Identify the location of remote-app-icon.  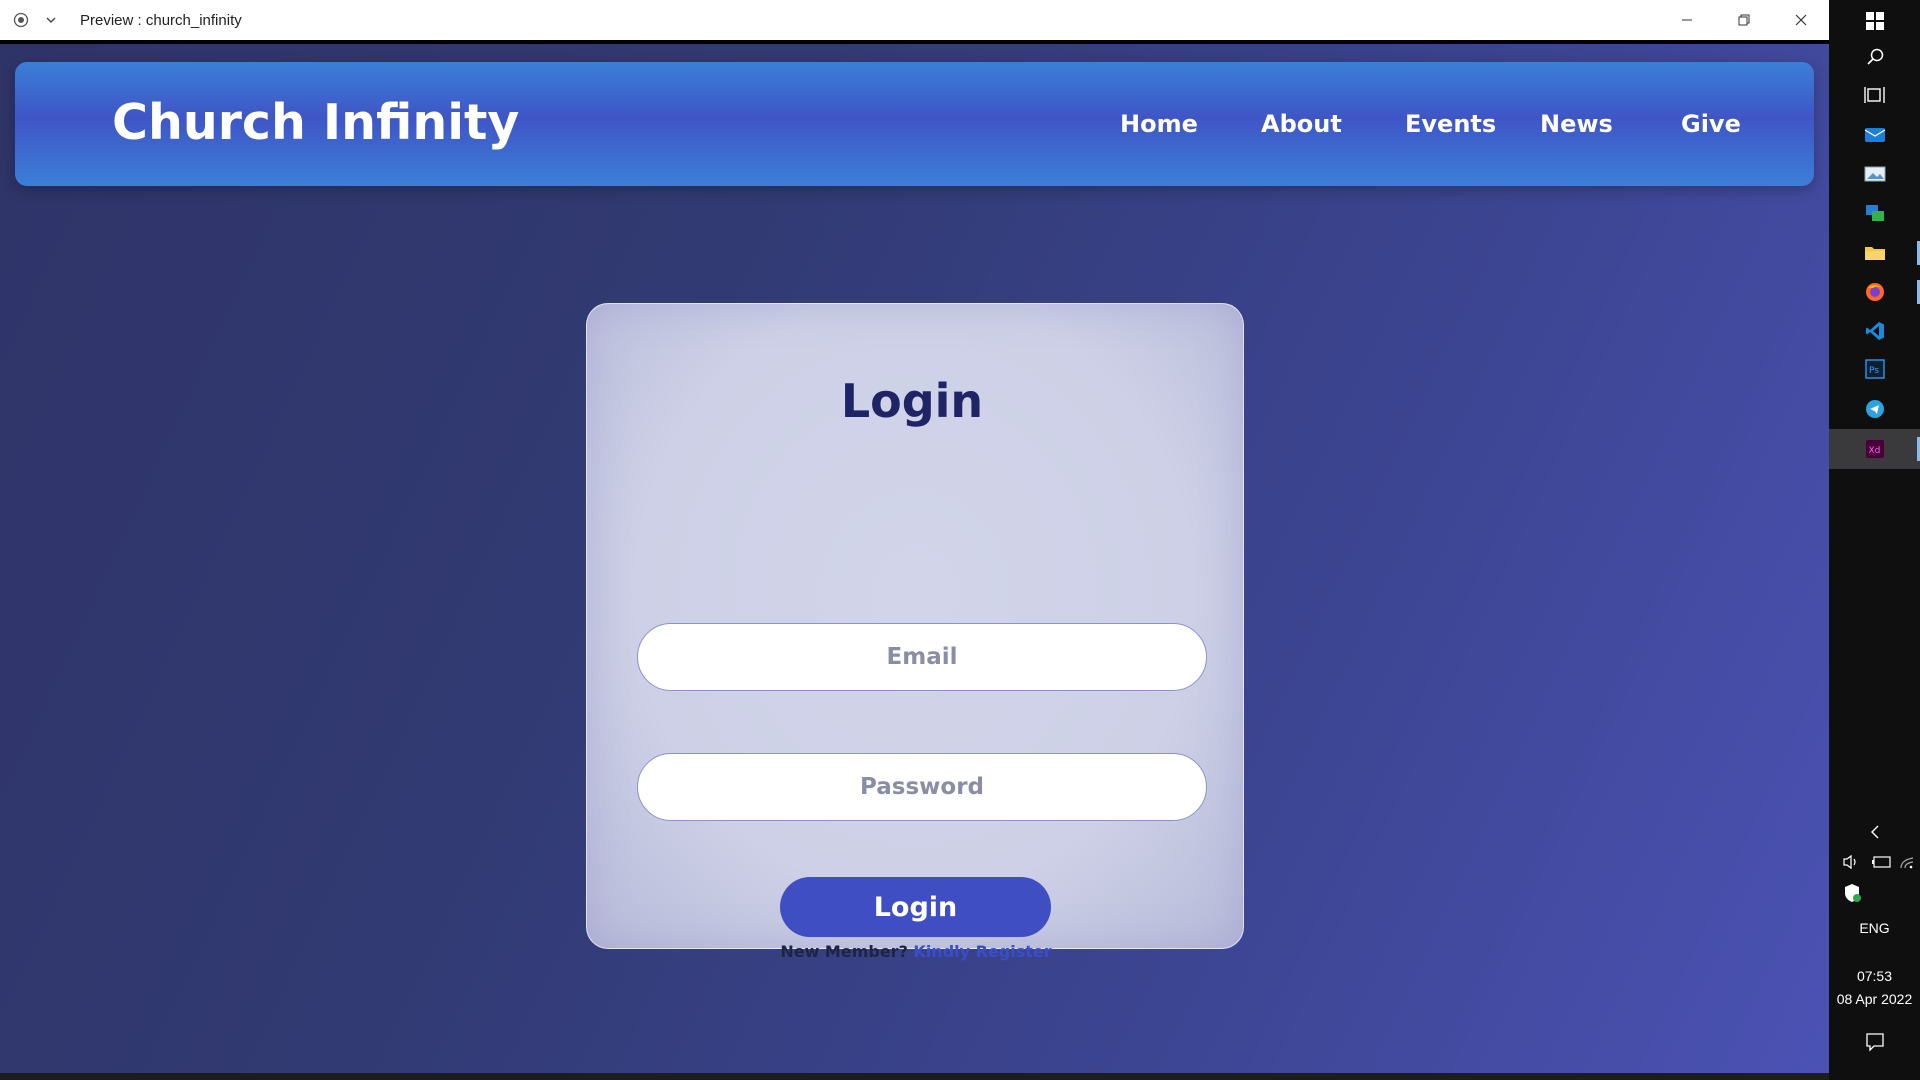
(1874, 213).